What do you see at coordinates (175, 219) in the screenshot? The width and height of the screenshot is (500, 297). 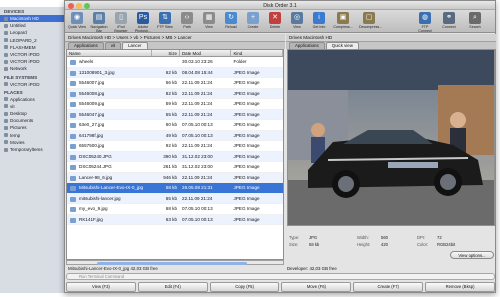 I see `table-row: RK141F.jpg 63 kb 07.05.10 00:13 JPEG Image` at bounding box center [175, 219].